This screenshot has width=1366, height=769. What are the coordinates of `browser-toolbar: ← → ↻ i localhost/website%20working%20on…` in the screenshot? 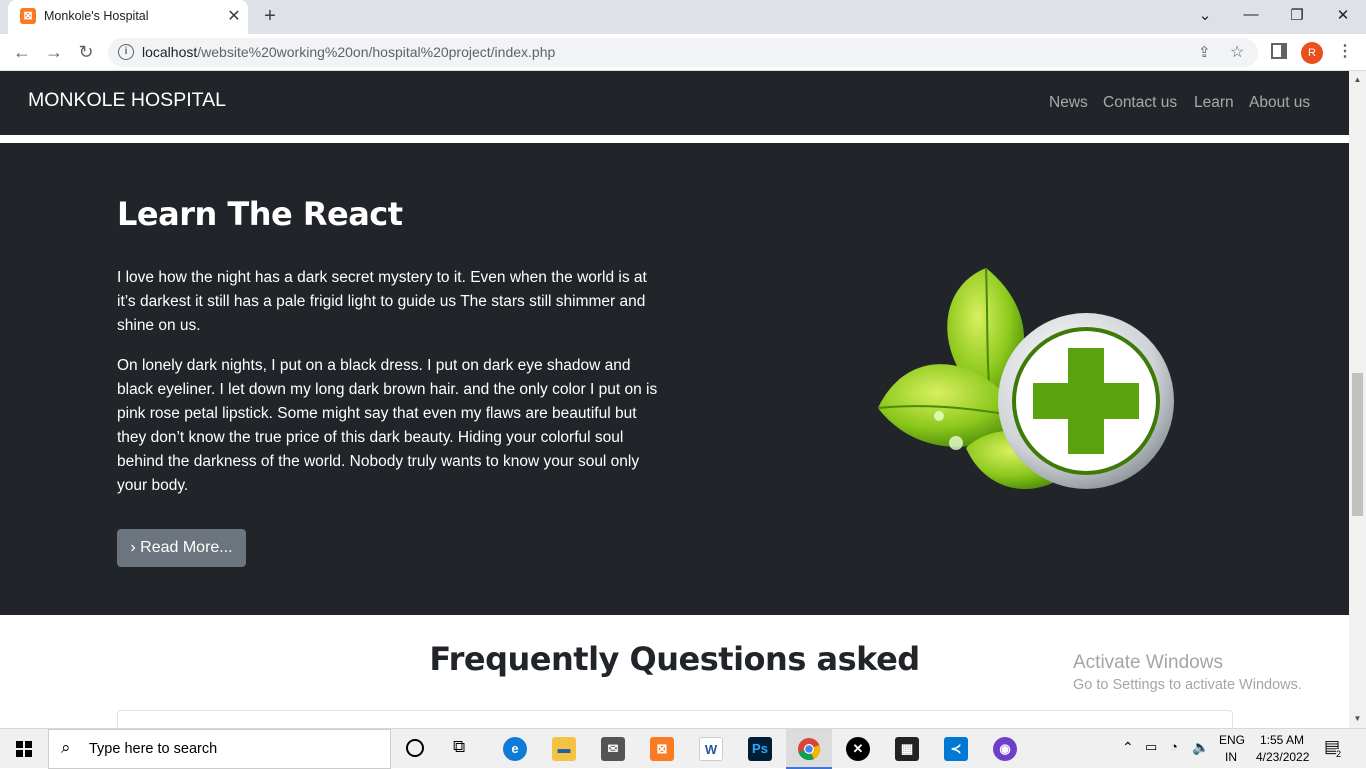 It's located at (683, 52).